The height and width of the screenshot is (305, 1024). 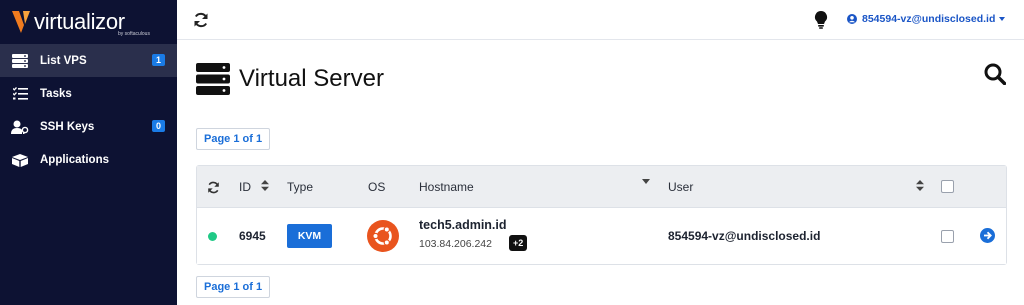 What do you see at coordinates (56, 93) in the screenshot?
I see `sidebar-item-label: Tasks` at bounding box center [56, 93].